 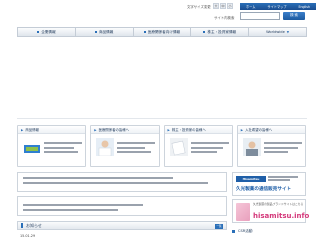 I want to click on card-products: ▶ 商品情報, so click(x=52, y=146).